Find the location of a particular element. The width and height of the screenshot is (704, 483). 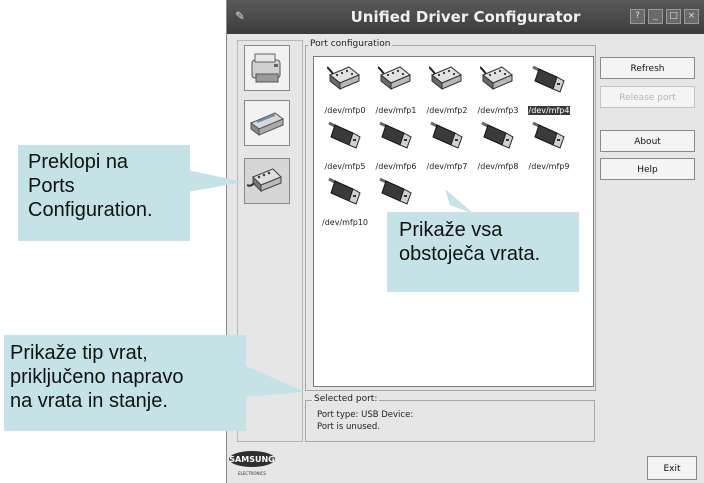

port-item: /dev/mfp2 is located at coordinates (447, 91).